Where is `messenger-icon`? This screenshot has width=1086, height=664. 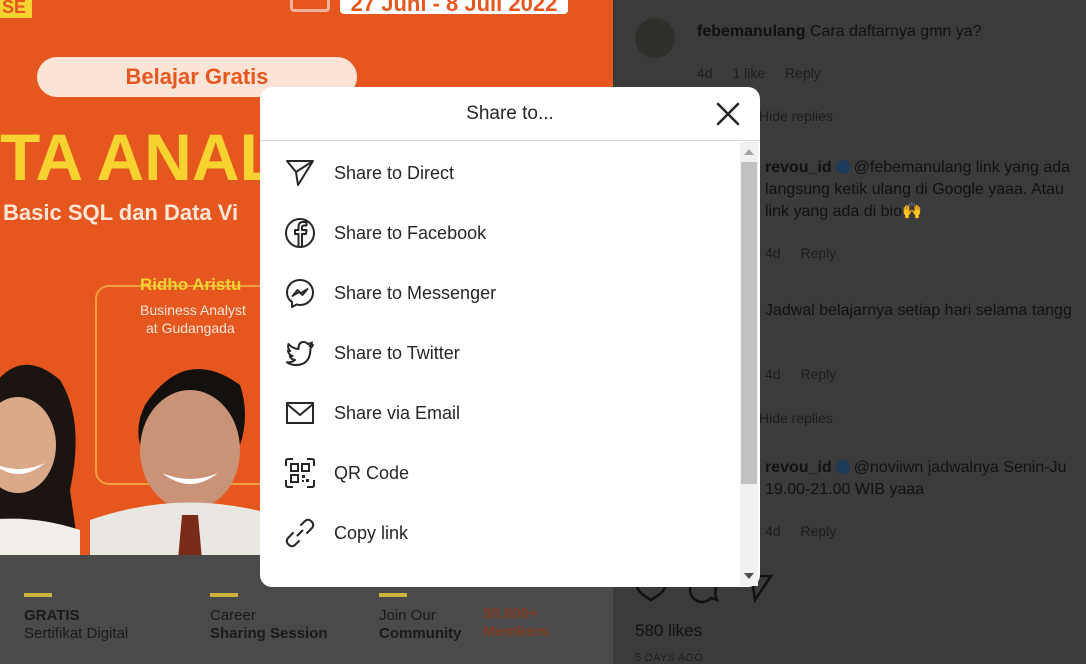 messenger-icon is located at coordinates (300, 293).